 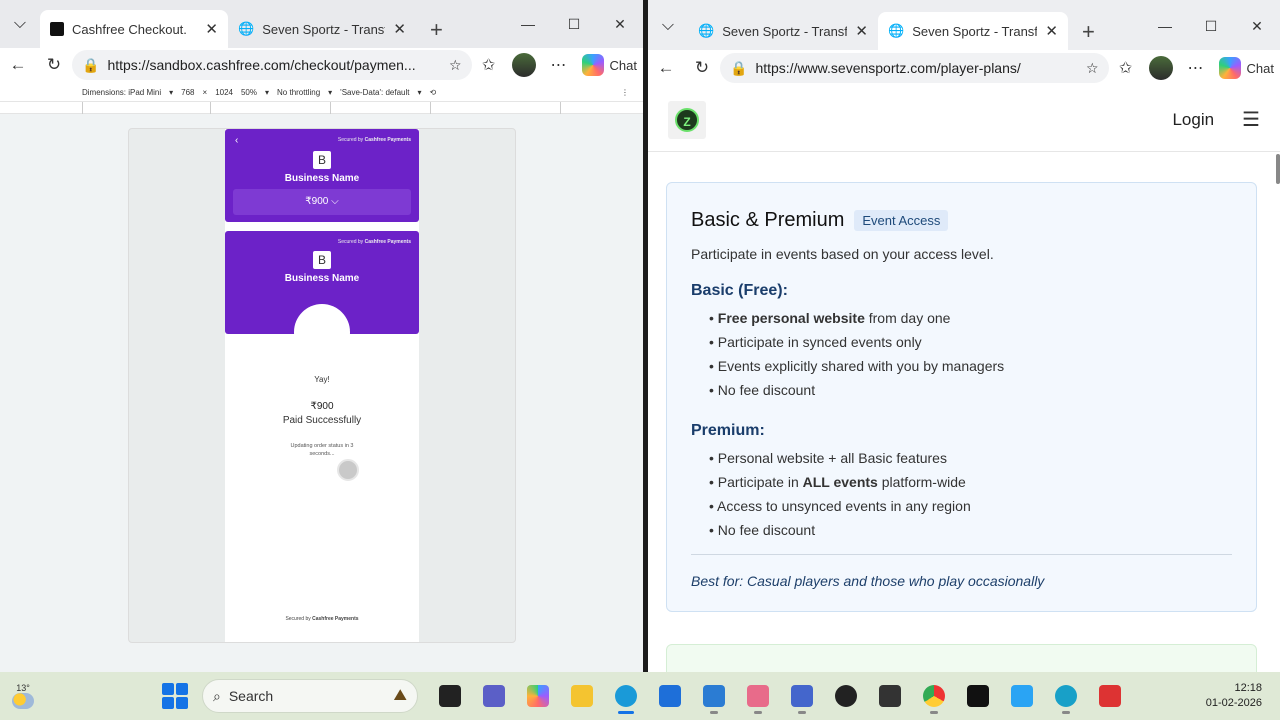 I want to click on paid-amount: ₹900, so click(x=322, y=406).